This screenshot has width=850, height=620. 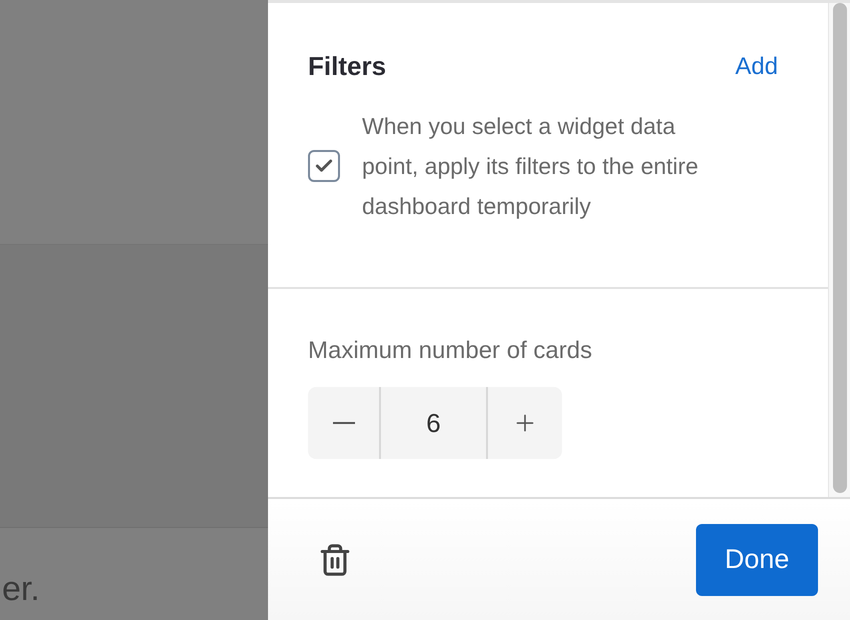 What do you see at coordinates (839, 248) in the screenshot?
I see `scrollbar-thumb` at bounding box center [839, 248].